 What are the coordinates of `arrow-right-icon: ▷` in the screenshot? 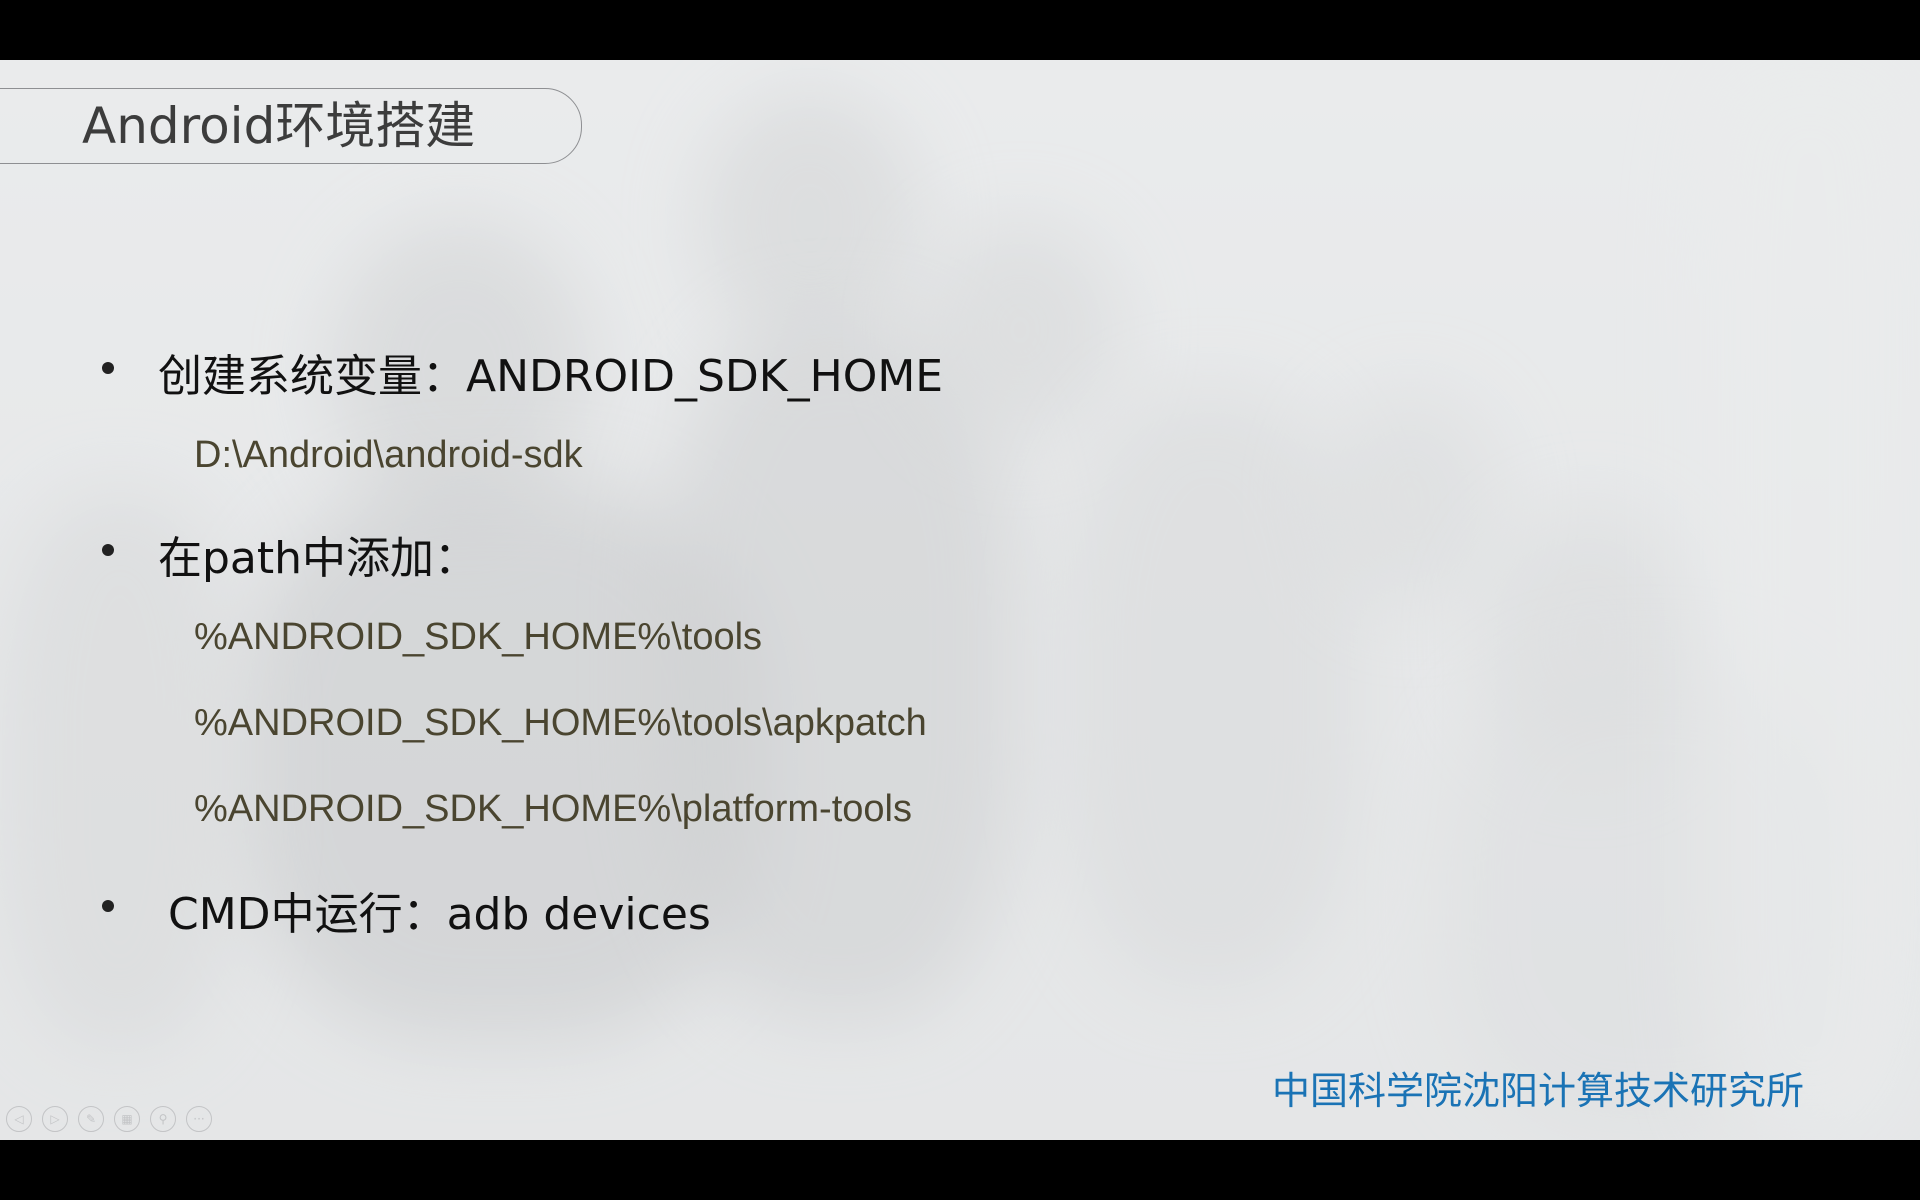 It's located at (55, 1119).